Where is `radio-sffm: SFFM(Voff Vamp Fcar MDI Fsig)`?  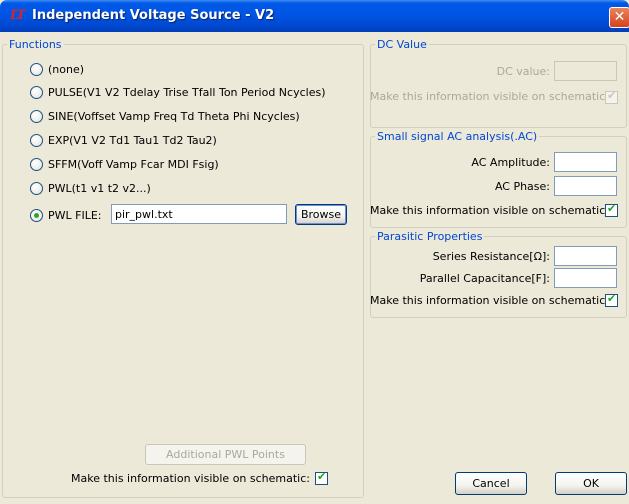 radio-sffm: SFFM(Voff Vamp Fcar MDI Fsig) is located at coordinates (124, 164).